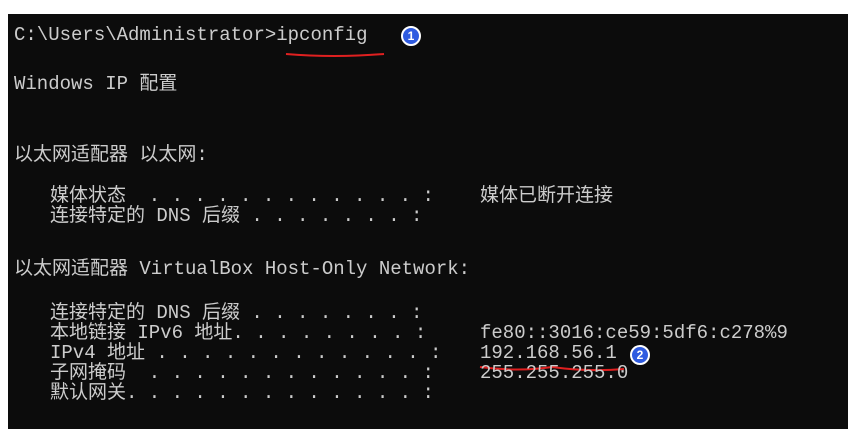  Describe the element at coordinates (554, 373) in the screenshot. I see `subnet-mask-value: 255.255.255.0` at that location.